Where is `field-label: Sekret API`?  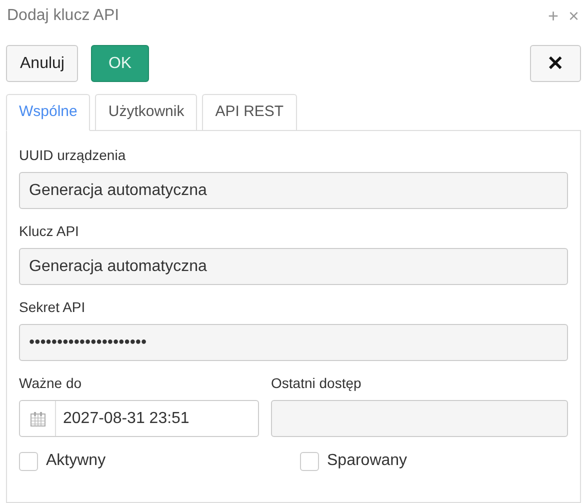 field-label: Sekret API is located at coordinates (52, 307).